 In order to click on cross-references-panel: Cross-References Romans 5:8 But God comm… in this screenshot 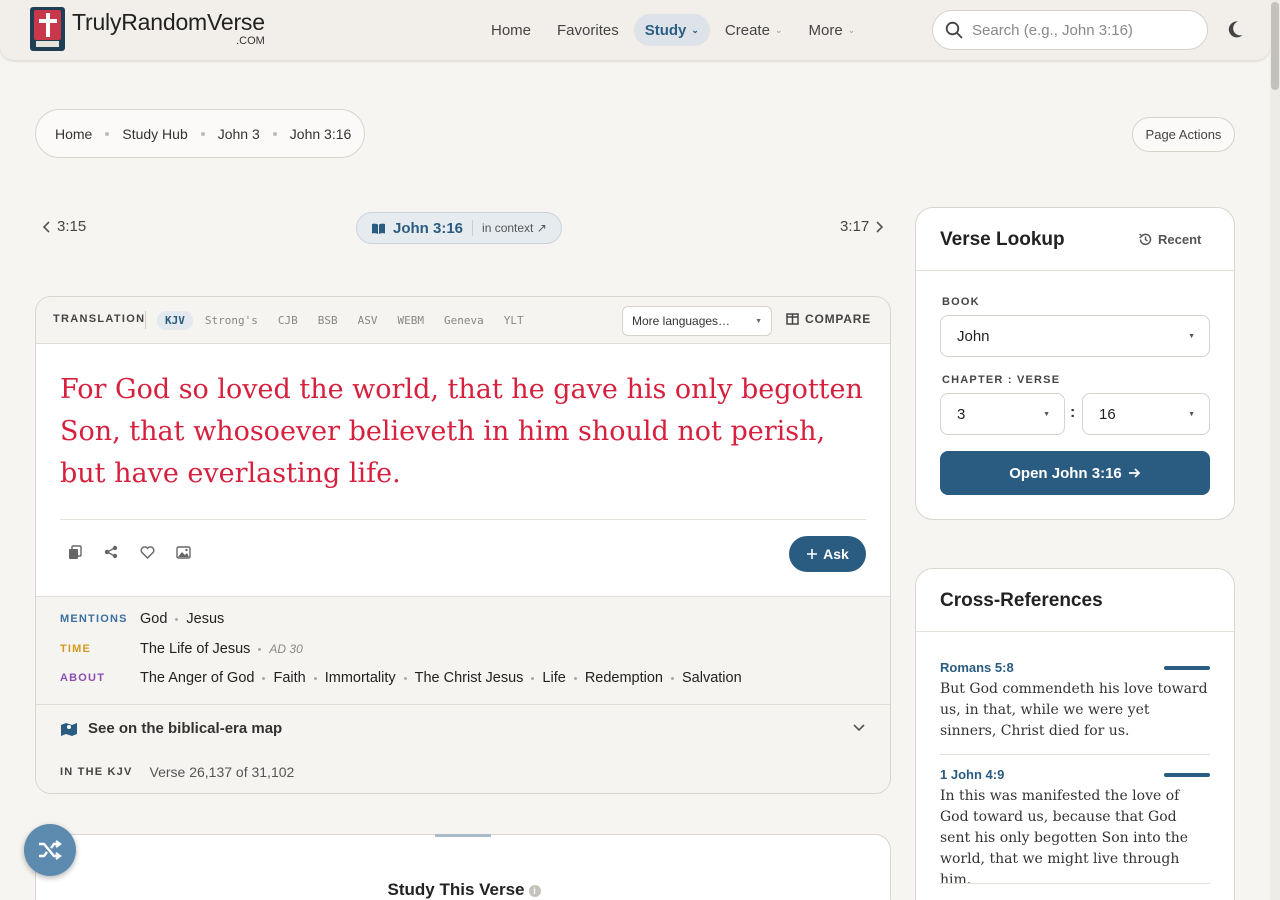, I will do `click(1075, 734)`.